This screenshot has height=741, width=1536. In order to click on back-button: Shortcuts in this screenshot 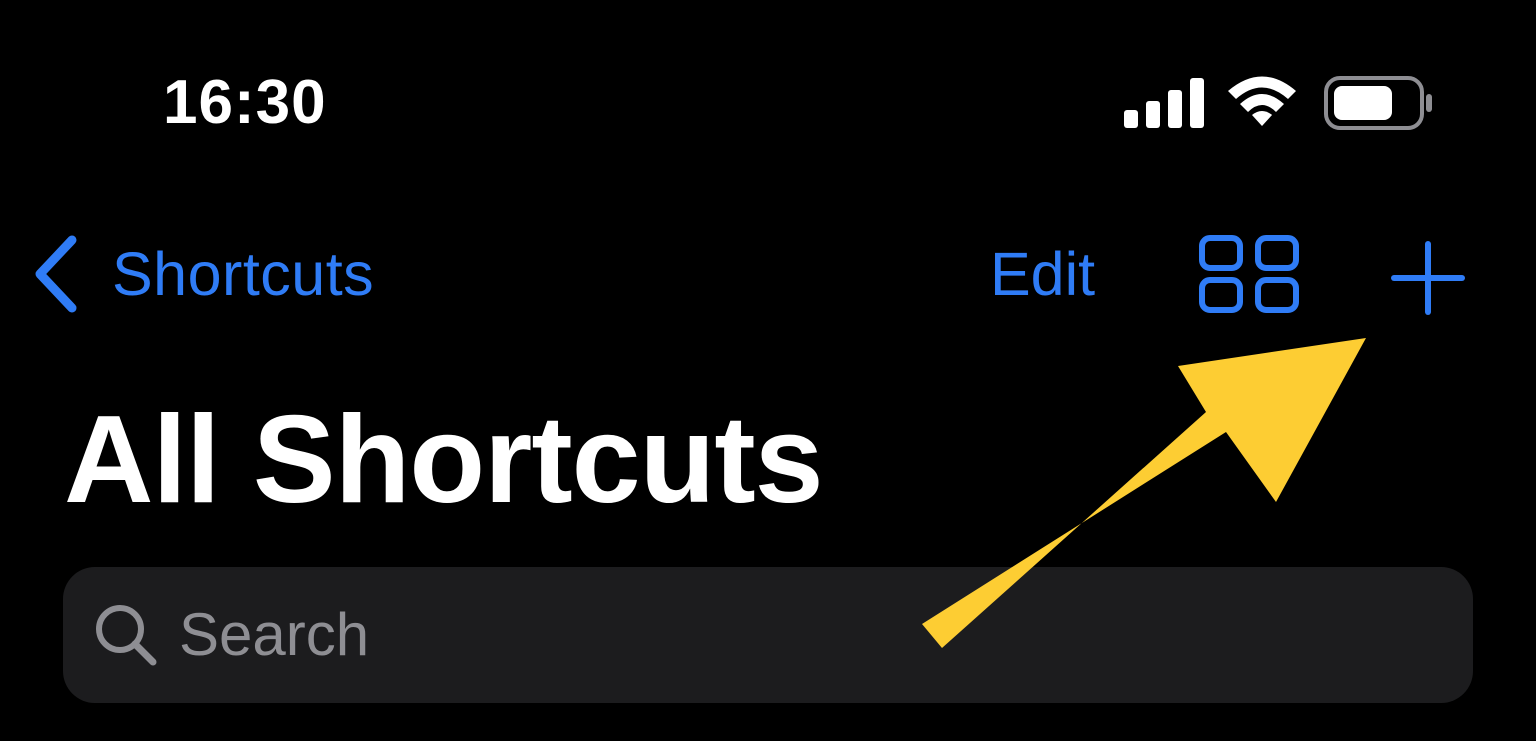, I will do `click(202, 274)`.